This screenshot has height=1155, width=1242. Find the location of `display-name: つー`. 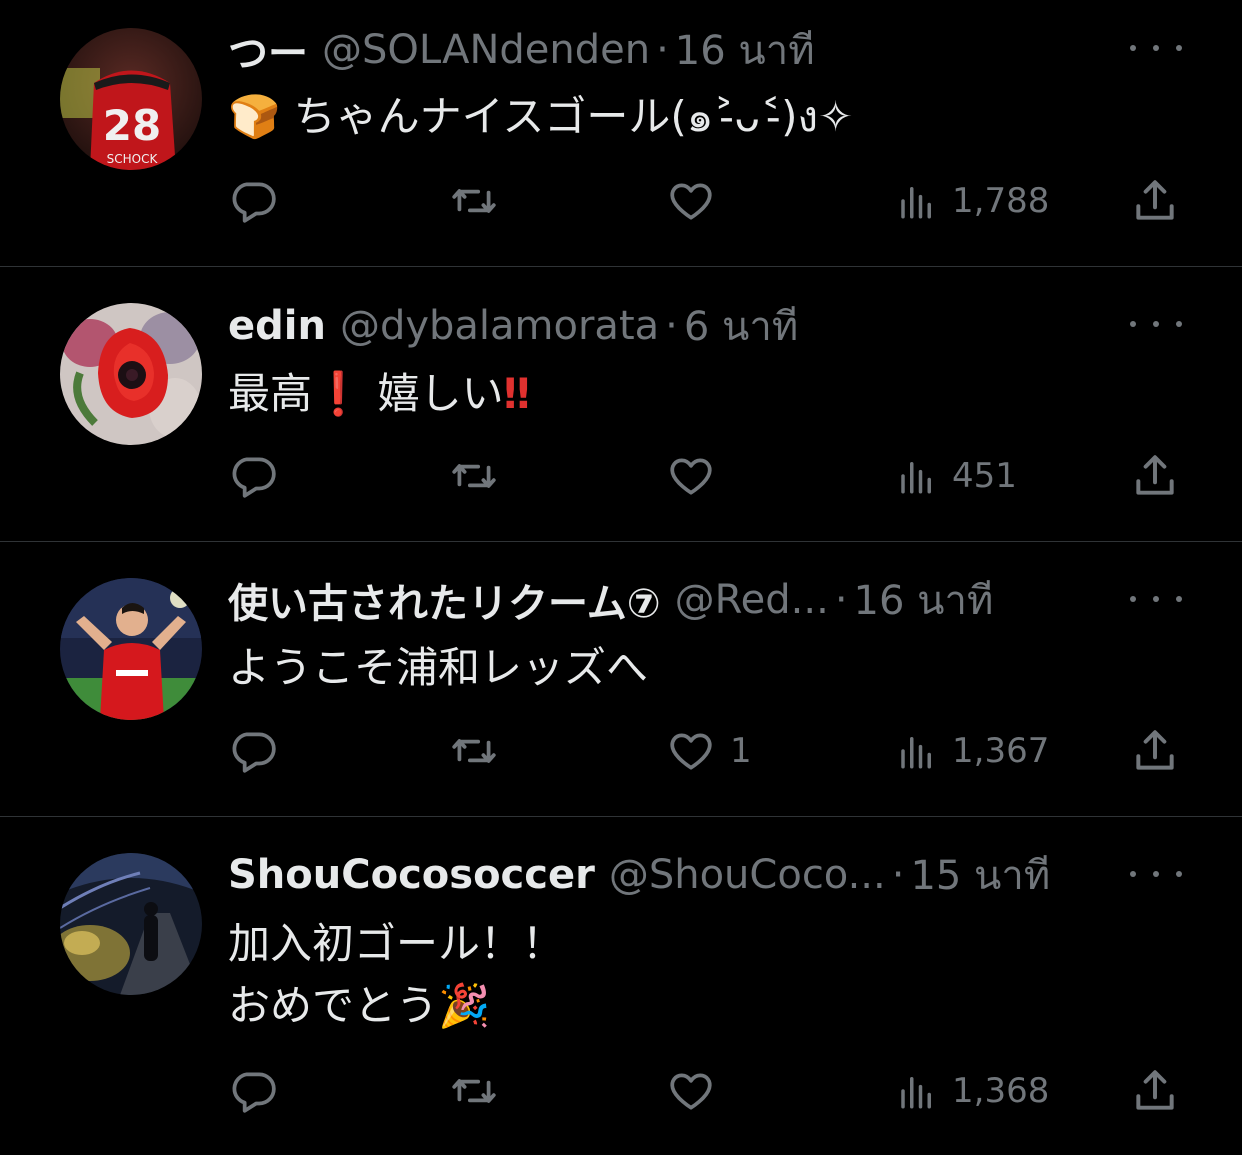

display-name: つー is located at coordinates (268, 50).